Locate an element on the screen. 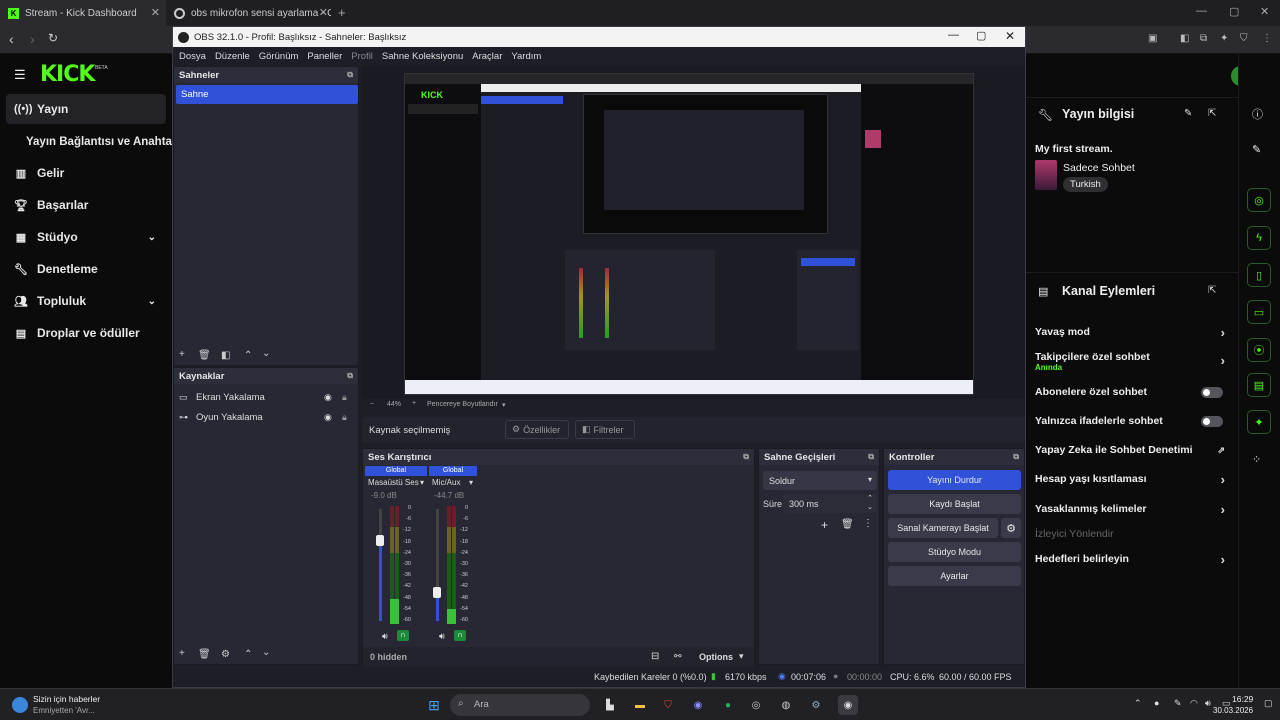 The image size is (1280, 720). menu-araclar: Araçlar is located at coordinates (487, 56).